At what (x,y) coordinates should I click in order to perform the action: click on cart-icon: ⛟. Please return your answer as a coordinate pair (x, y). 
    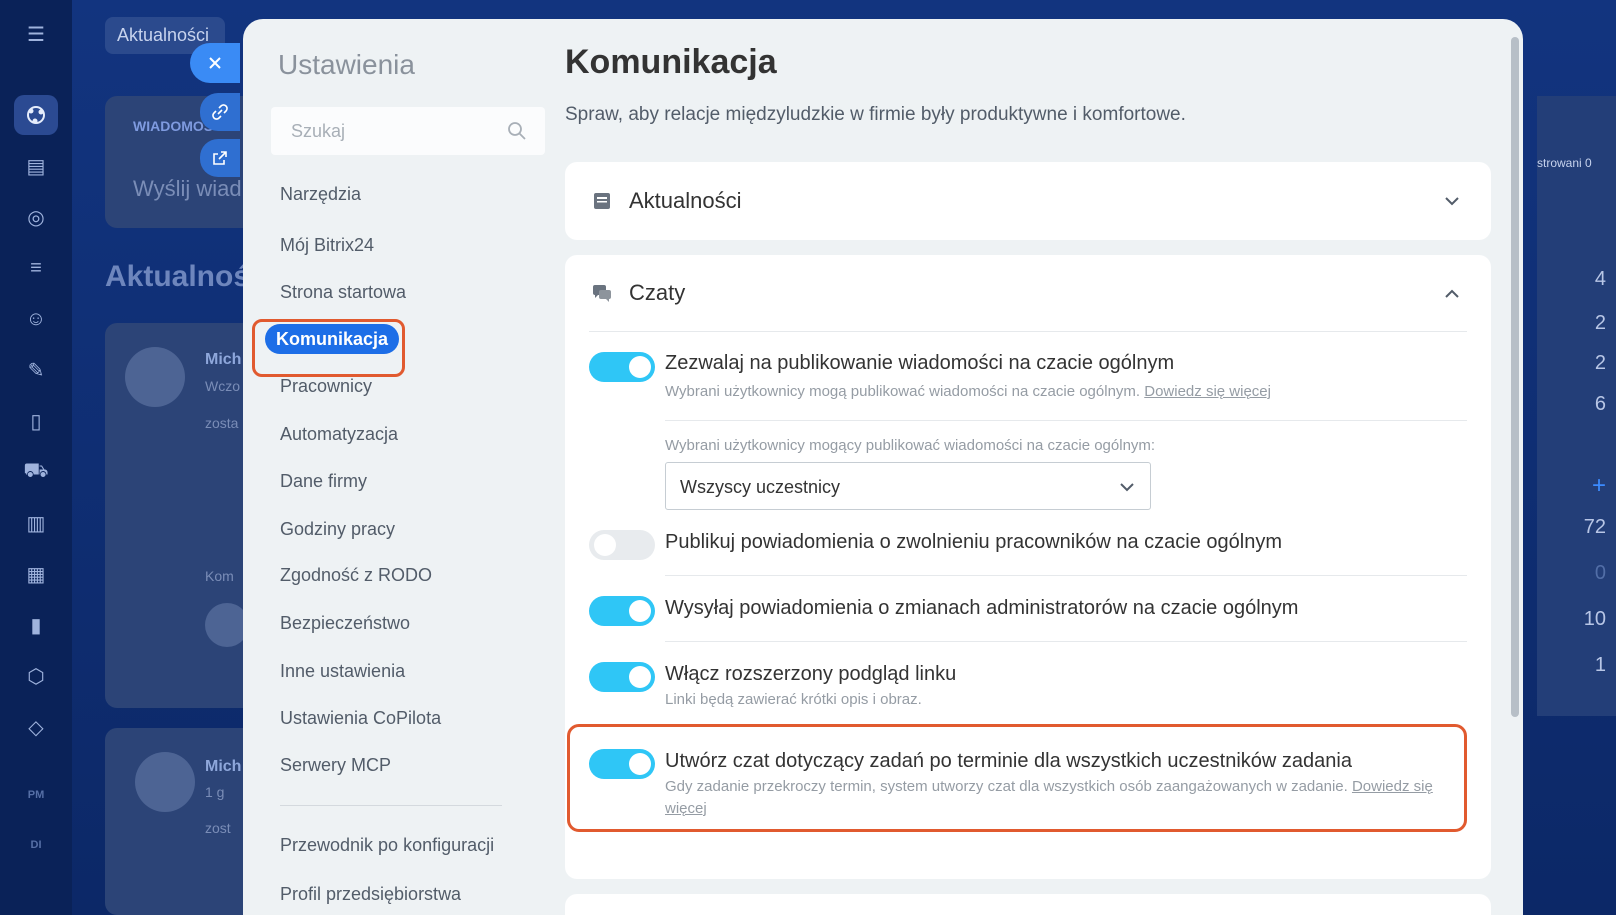
    Looking at the image, I should click on (36, 472).